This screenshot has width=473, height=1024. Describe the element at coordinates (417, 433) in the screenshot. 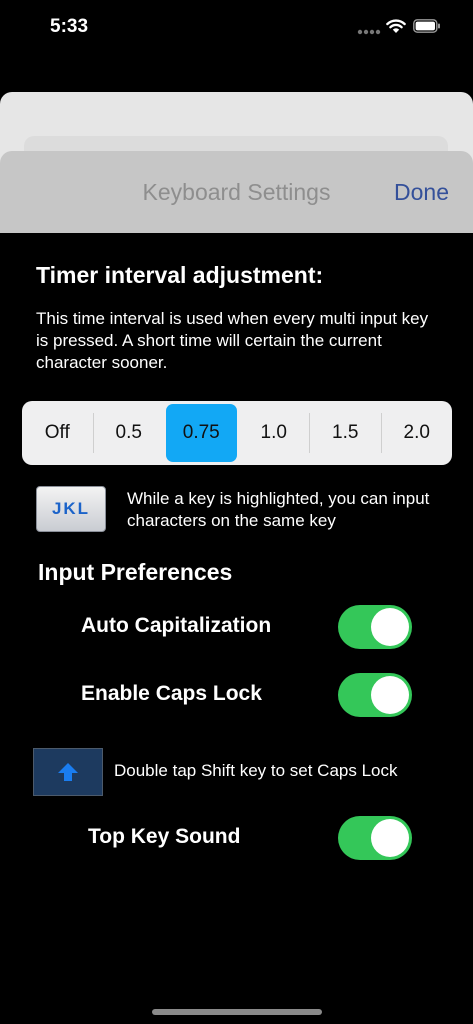

I see `timer-option-2-0: 2.0` at that location.